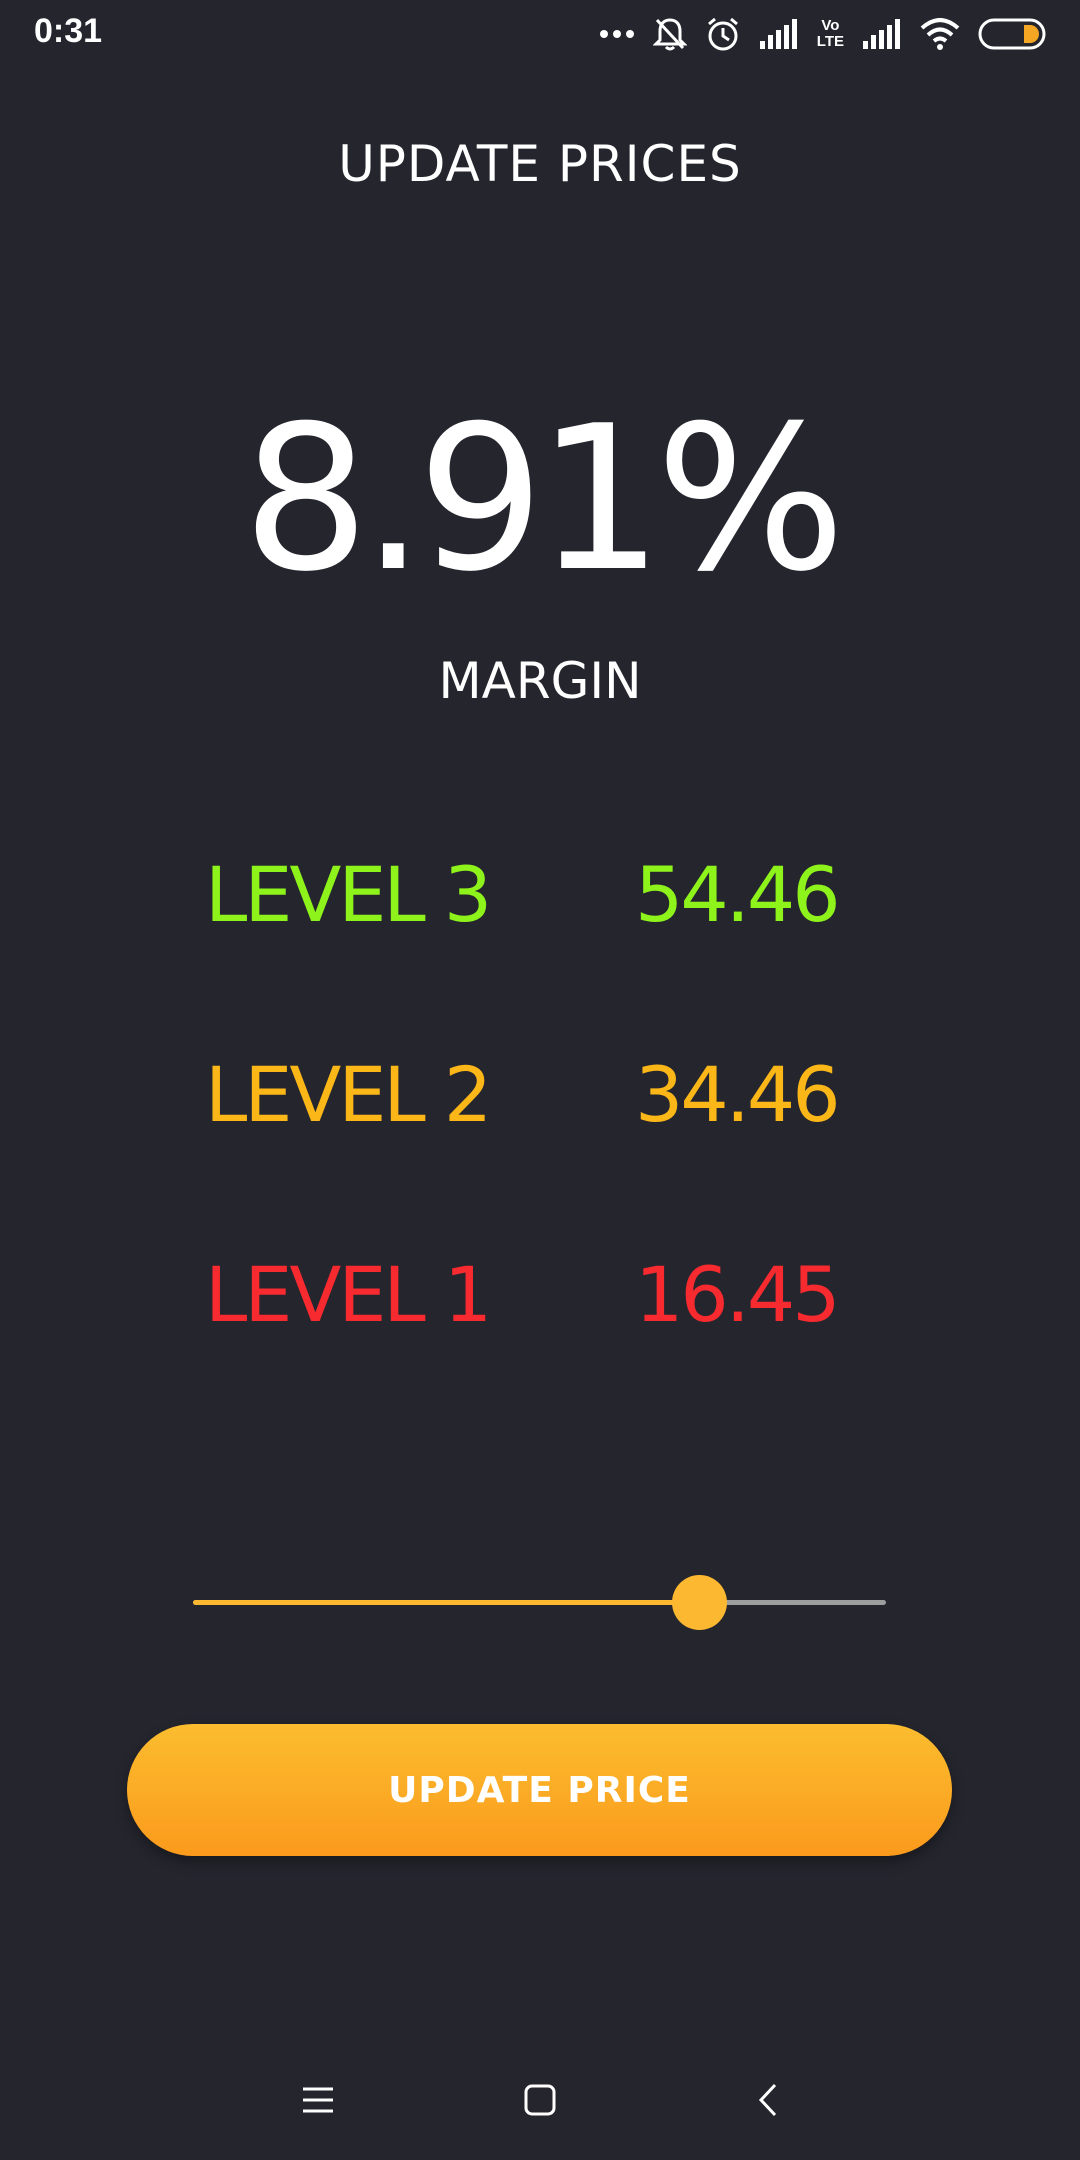 The image size is (1080, 2160). I want to click on slider-thumb, so click(699, 1602).